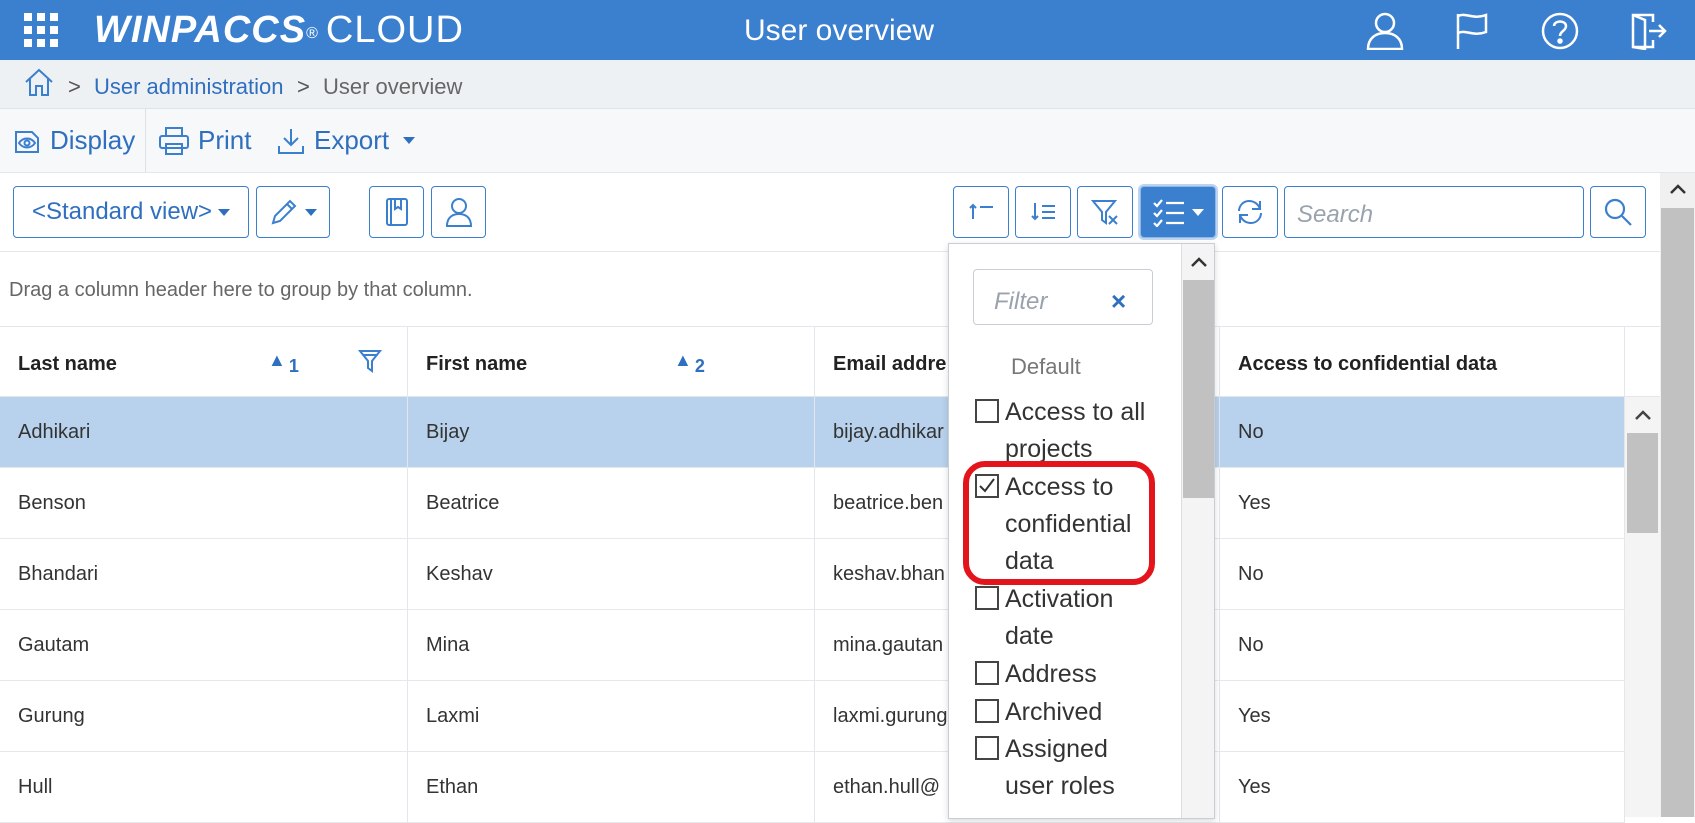 The width and height of the screenshot is (1695, 823). What do you see at coordinates (1198, 389) in the screenshot?
I see `dropdown-scrollbar-thumb` at bounding box center [1198, 389].